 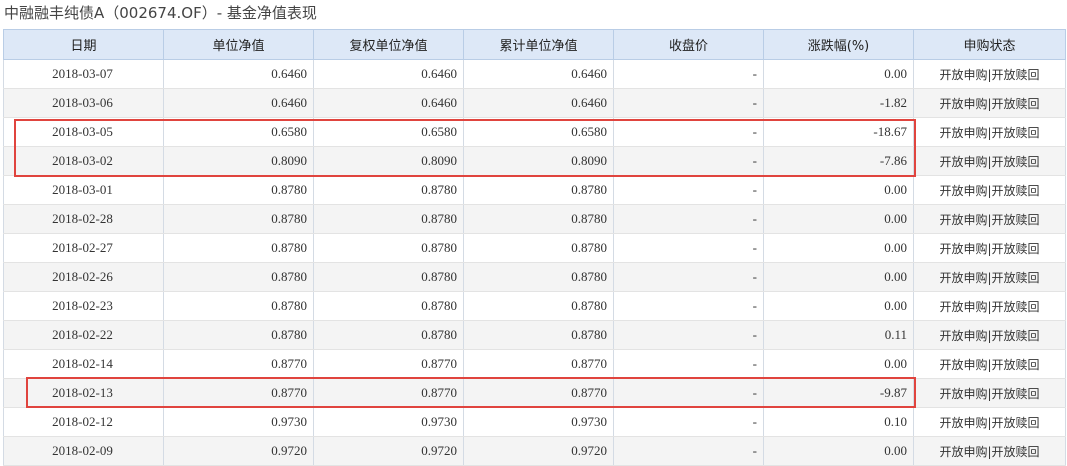 What do you see at coordinates (83, 364) in the screenshot?
I see `cell-date: 2018-02-14` at bounding box center [83, 364].